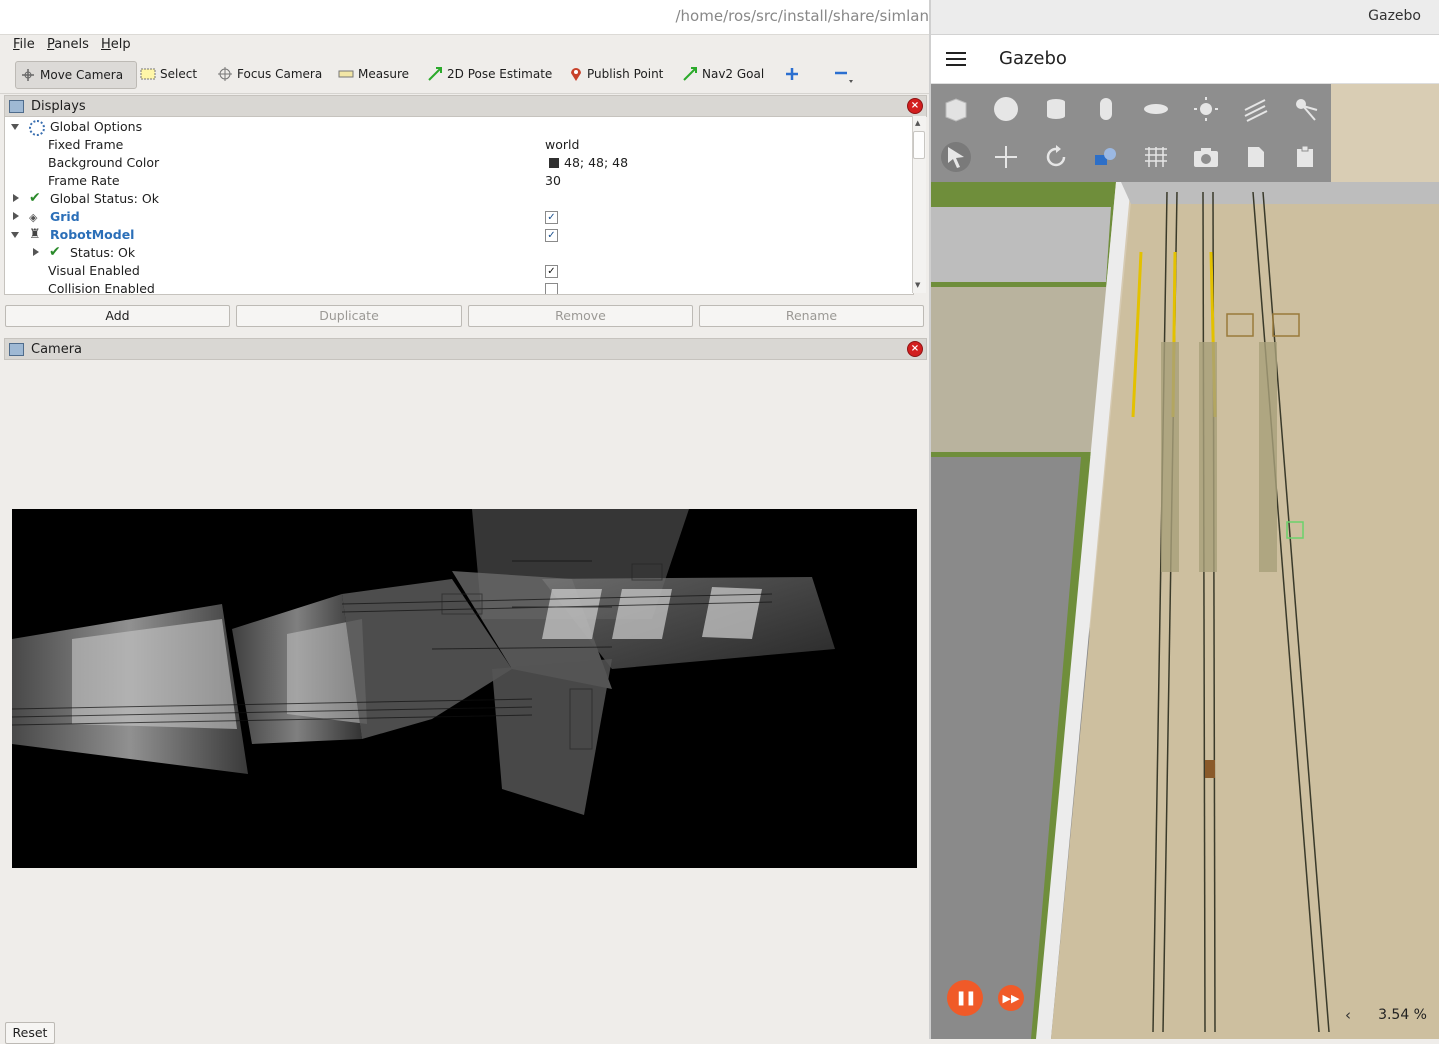  Describe the element at coordinates (1394, 16) in the screenshot. I see `gazebo-window-title: Gazebo` at that location.